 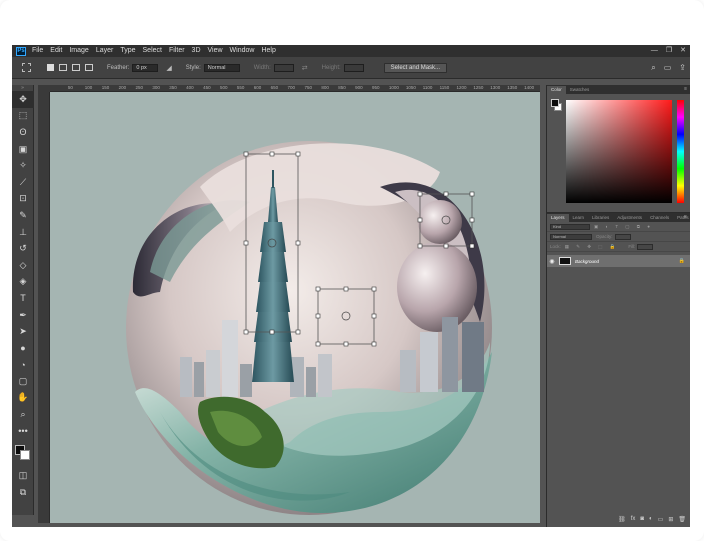 I want to click on options-right-icons: ⌕ ▭ ⇪, so click(x=668, y=68).